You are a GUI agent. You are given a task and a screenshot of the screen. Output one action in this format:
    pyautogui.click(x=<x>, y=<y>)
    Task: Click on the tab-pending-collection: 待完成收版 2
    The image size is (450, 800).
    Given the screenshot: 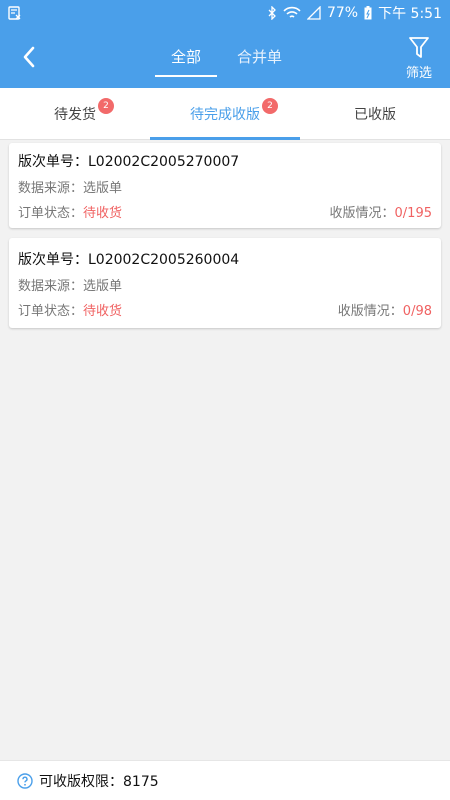 What is the action you would take?
    pyautogui.click(x=225, y=114)
    